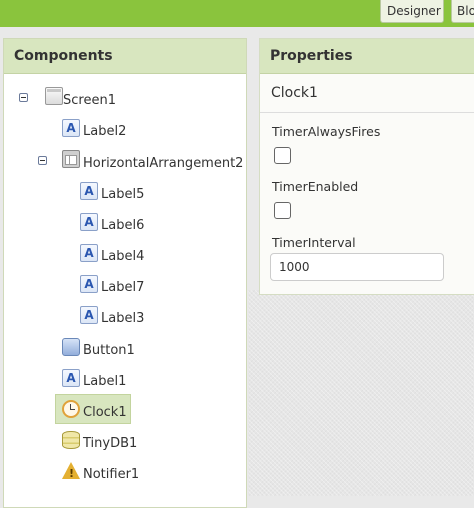  I want to click on tree-item-label: Label5, so click(123, 194).